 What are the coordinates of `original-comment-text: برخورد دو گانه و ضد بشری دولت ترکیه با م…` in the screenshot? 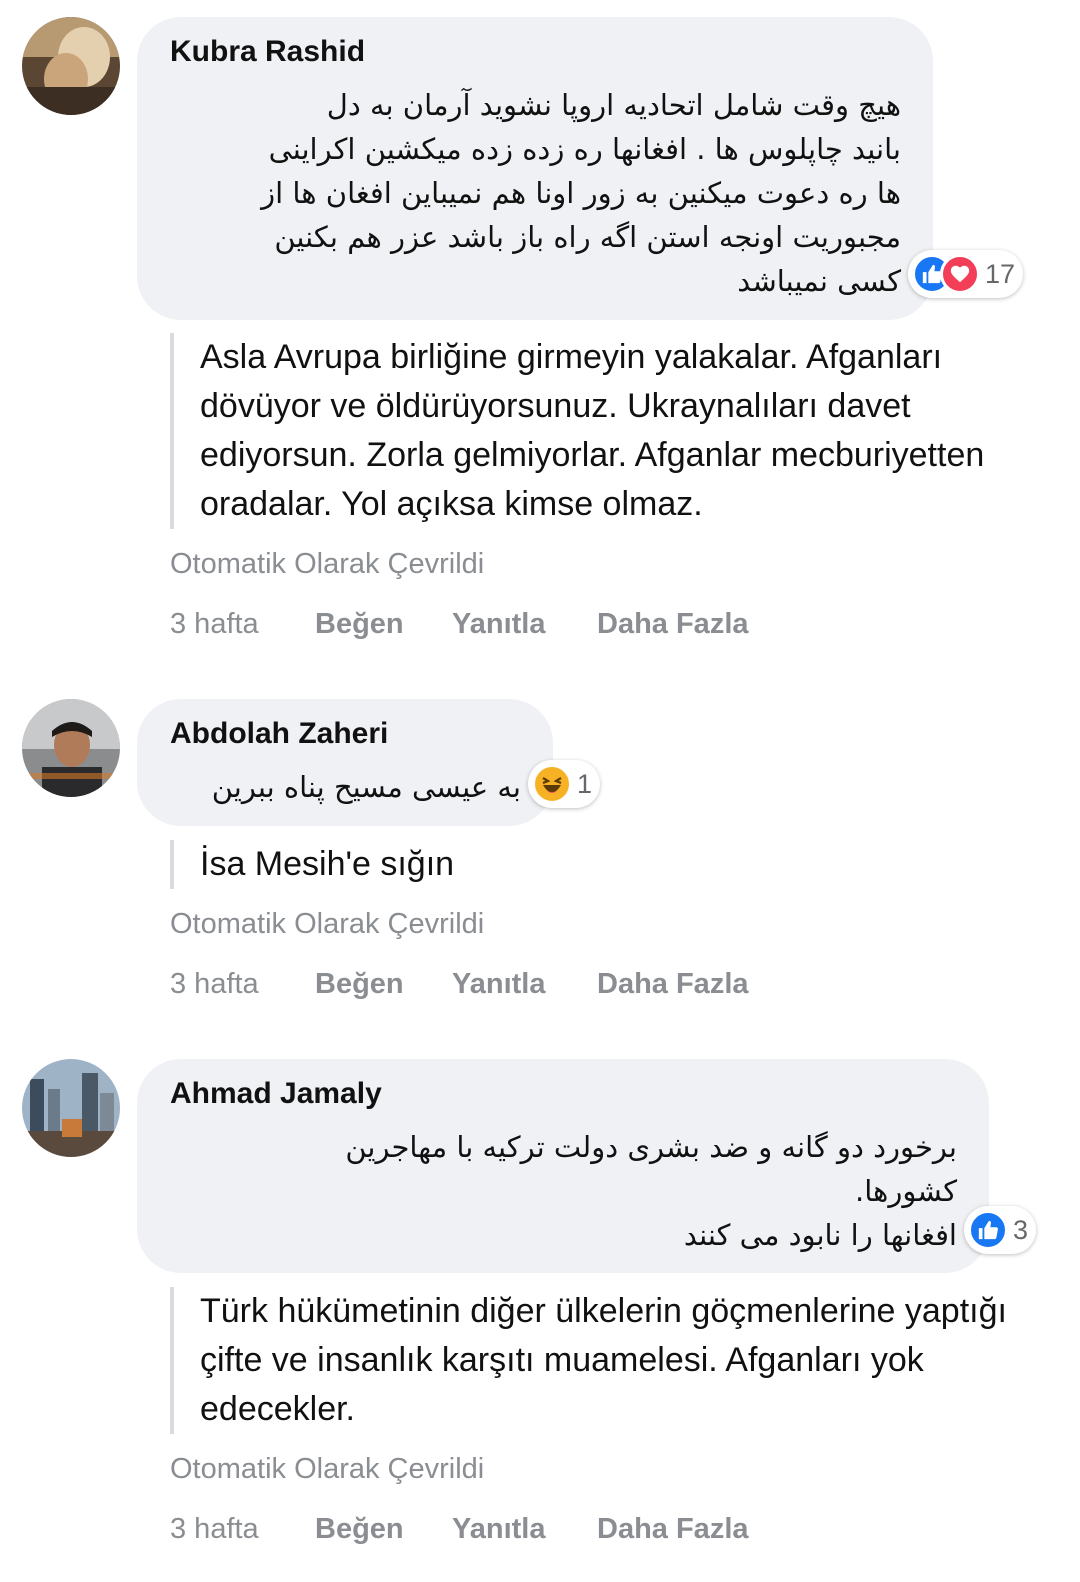 It's located at (651, 1191).